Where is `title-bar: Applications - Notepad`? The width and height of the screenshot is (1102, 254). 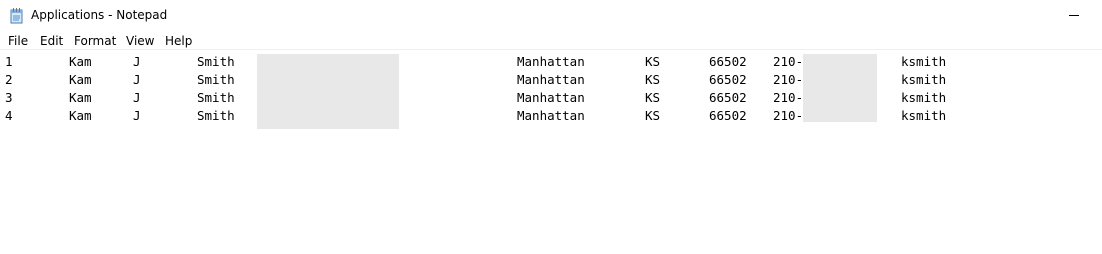
title-bar: Applications - Notepad is located at coordinates (551, 15).